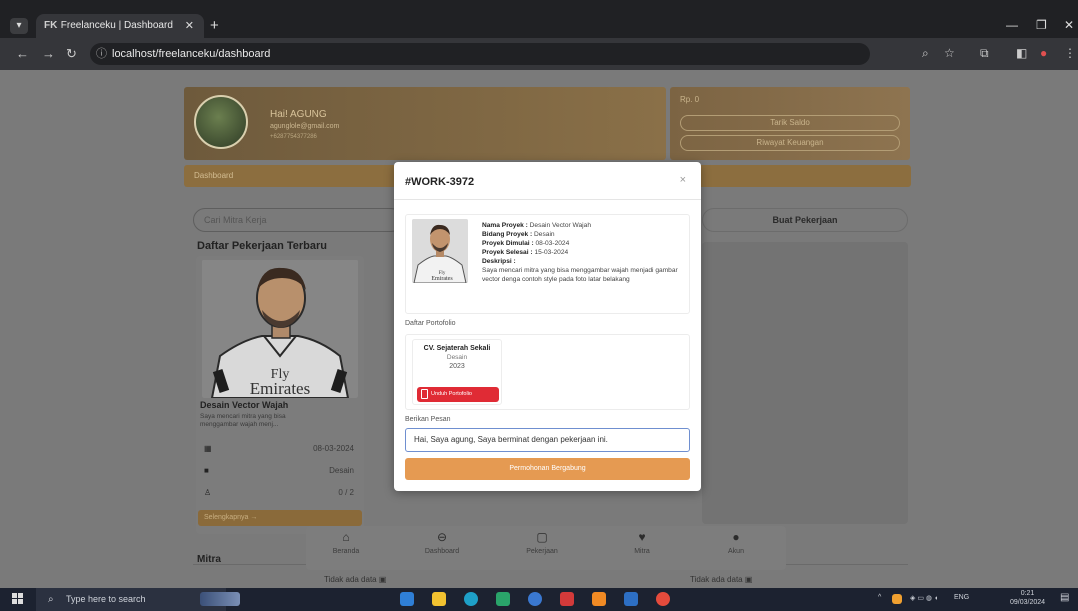 Image resolution: width=1078 pixels, height=611 pixels. What do you see at coordinates (254, 517) in the screenshot?
I see `arrow-right-icon: →` at bounding box center [254, 517].